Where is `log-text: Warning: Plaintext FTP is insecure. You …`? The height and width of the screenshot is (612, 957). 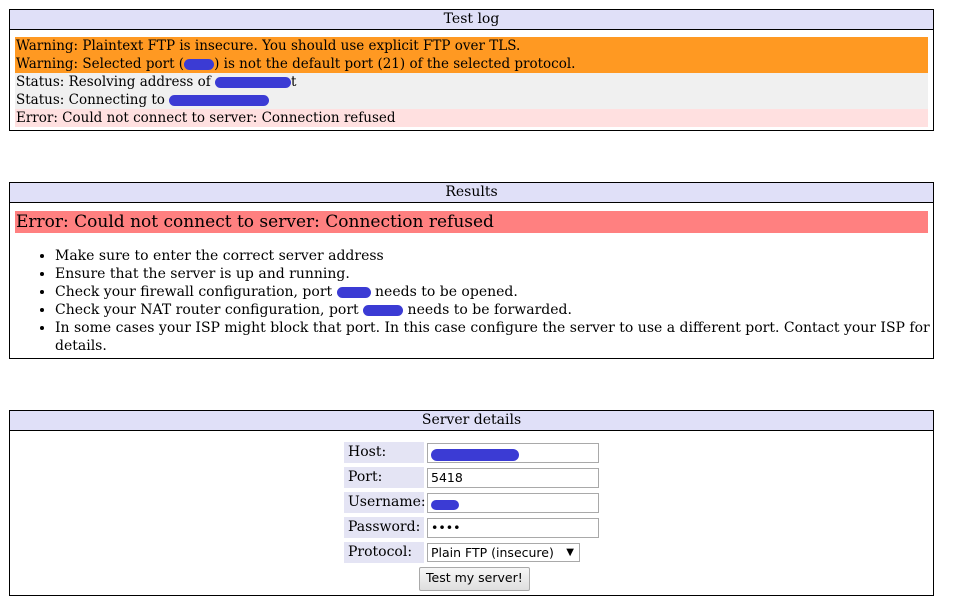 log-text: Warning: Plaintext FTP is insecure. You … is located at coordinates (268, 46).